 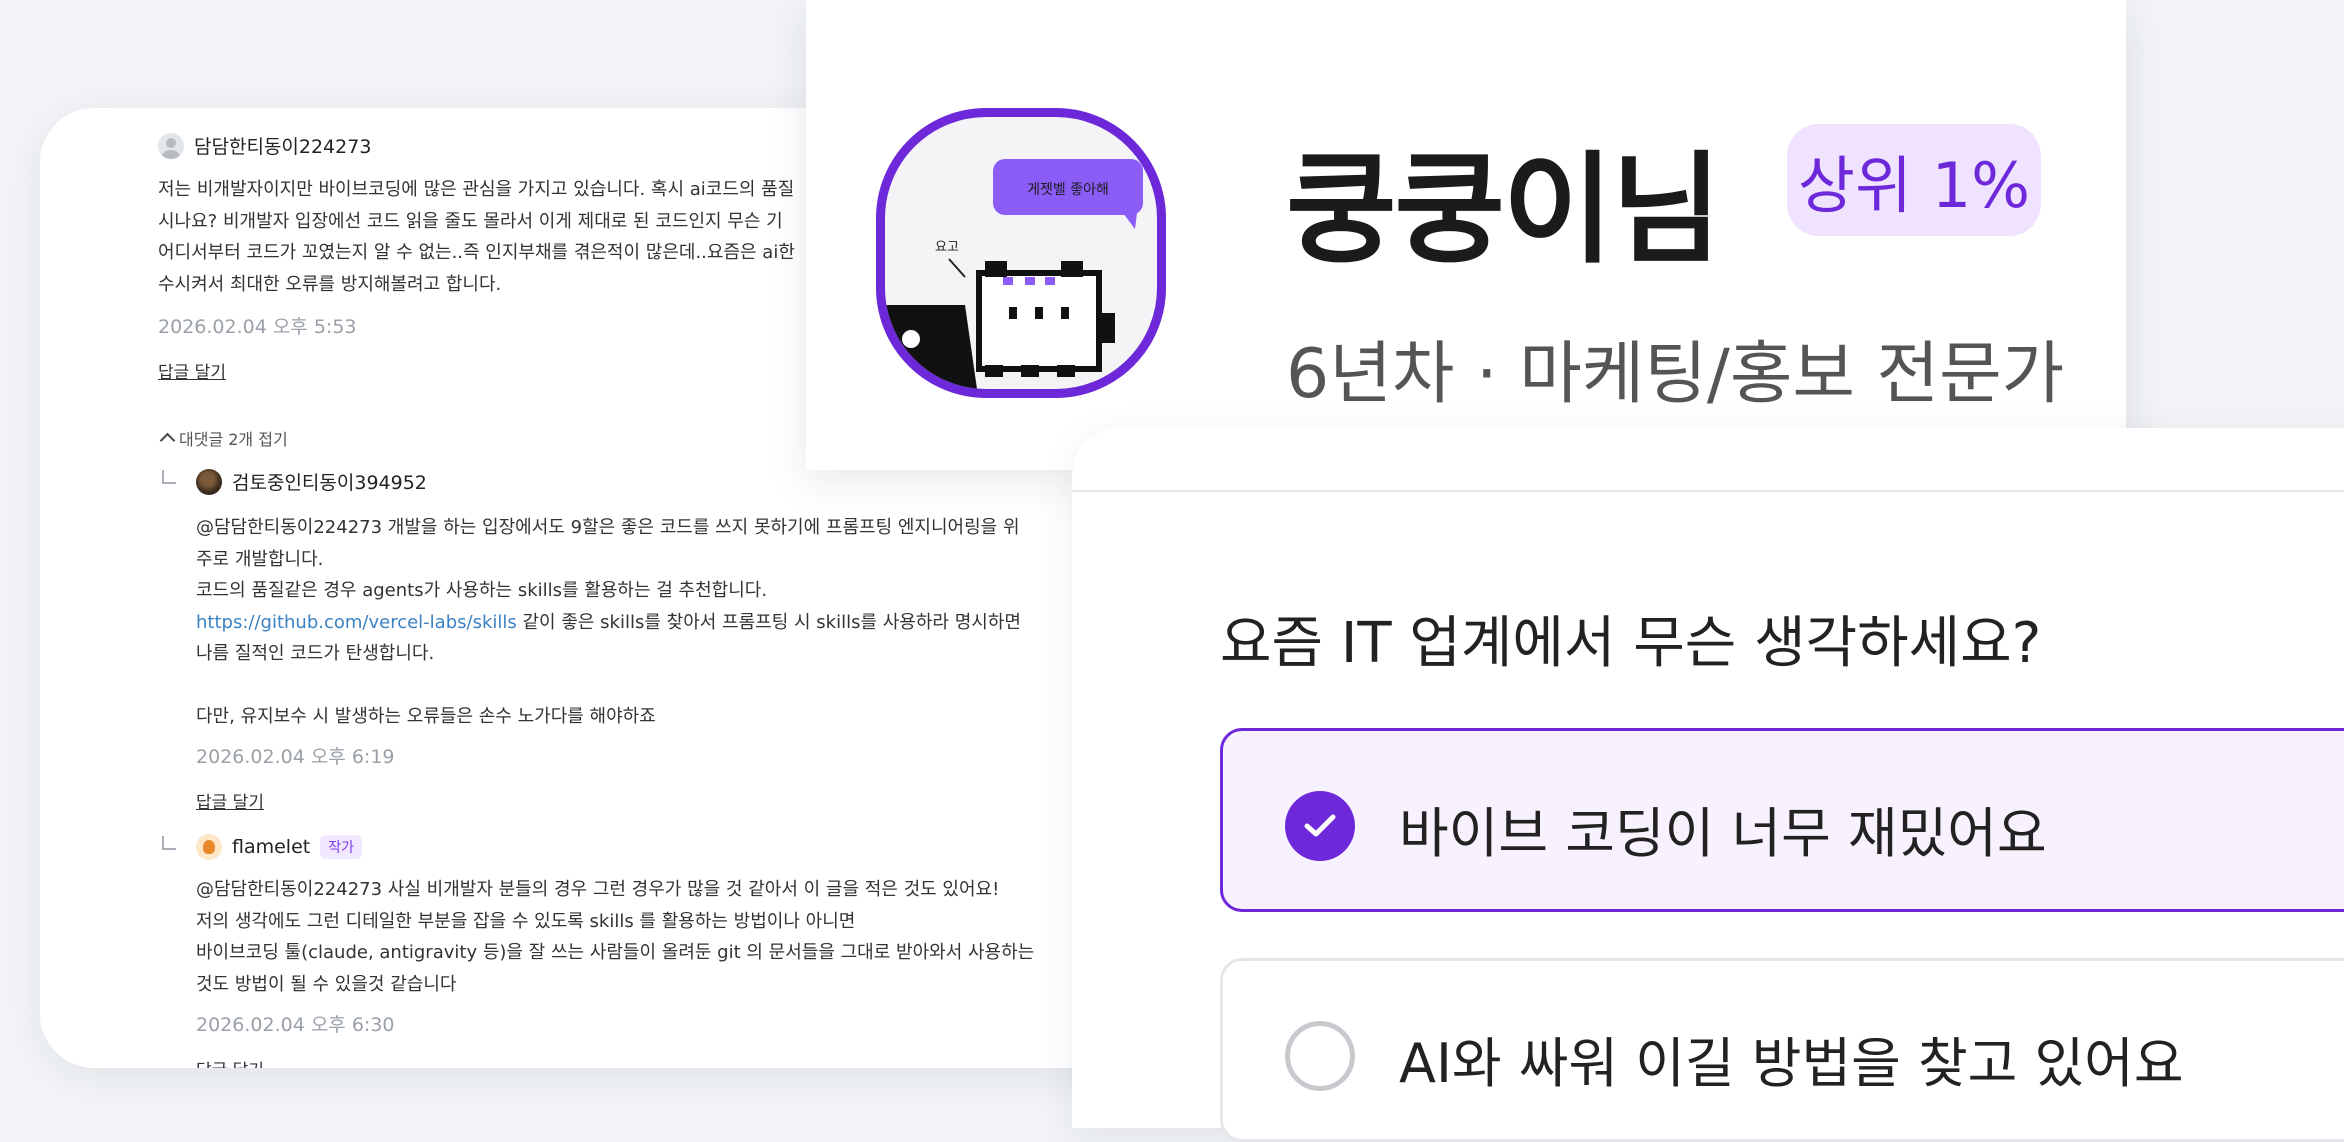 I want to click on reply-author-row: flamelet 작가, so click(x=279, y=847).